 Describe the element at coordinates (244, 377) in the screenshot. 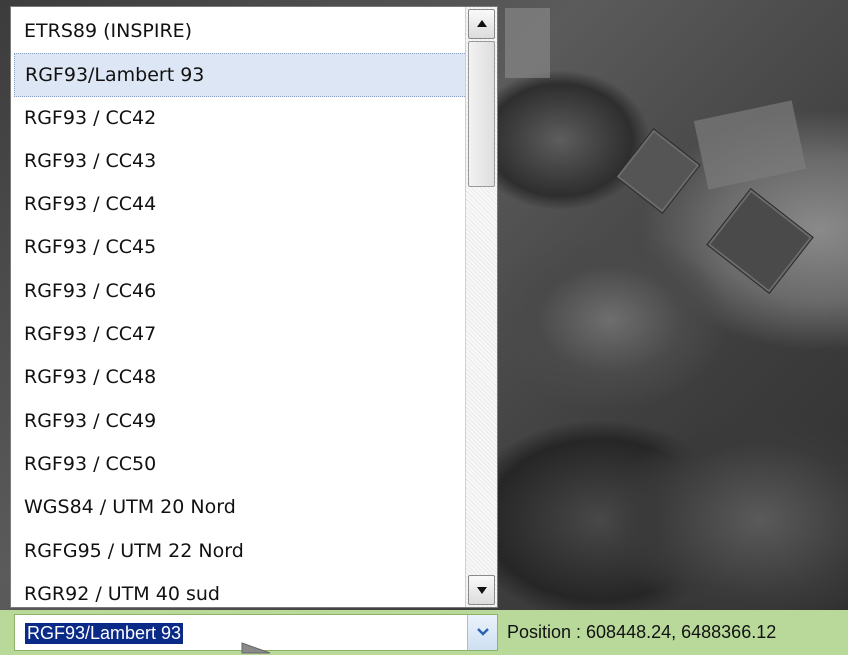

I see `projection-option: RGF93 / CC48` at that location.